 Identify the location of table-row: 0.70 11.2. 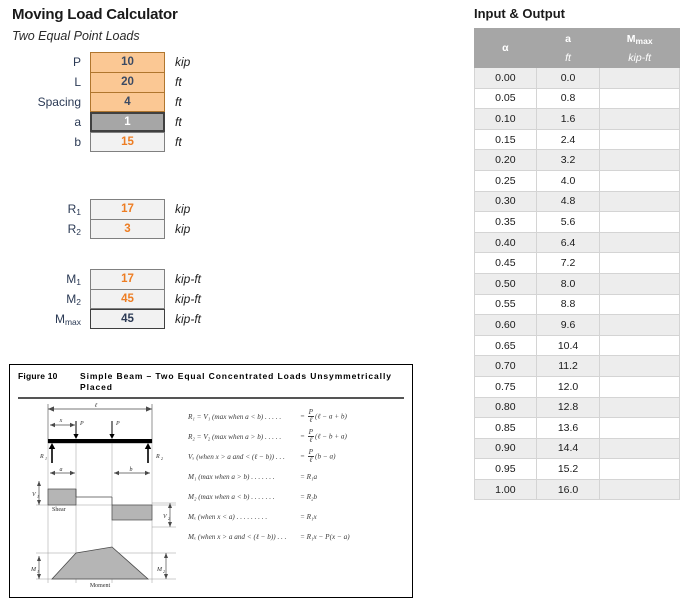
(577, 366).